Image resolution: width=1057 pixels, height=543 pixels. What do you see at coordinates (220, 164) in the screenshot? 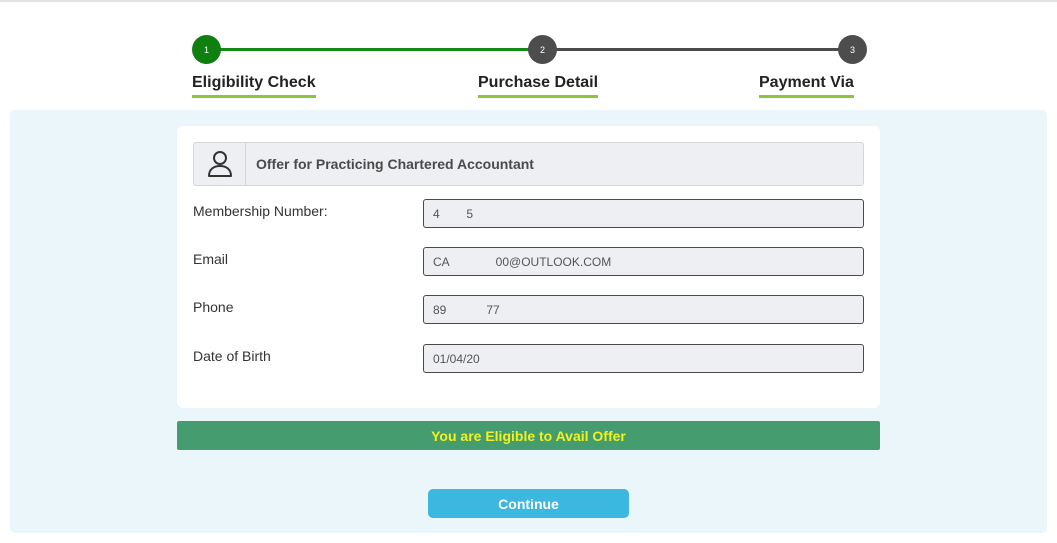
I see `user-icon` at bounding box center [220, 164].